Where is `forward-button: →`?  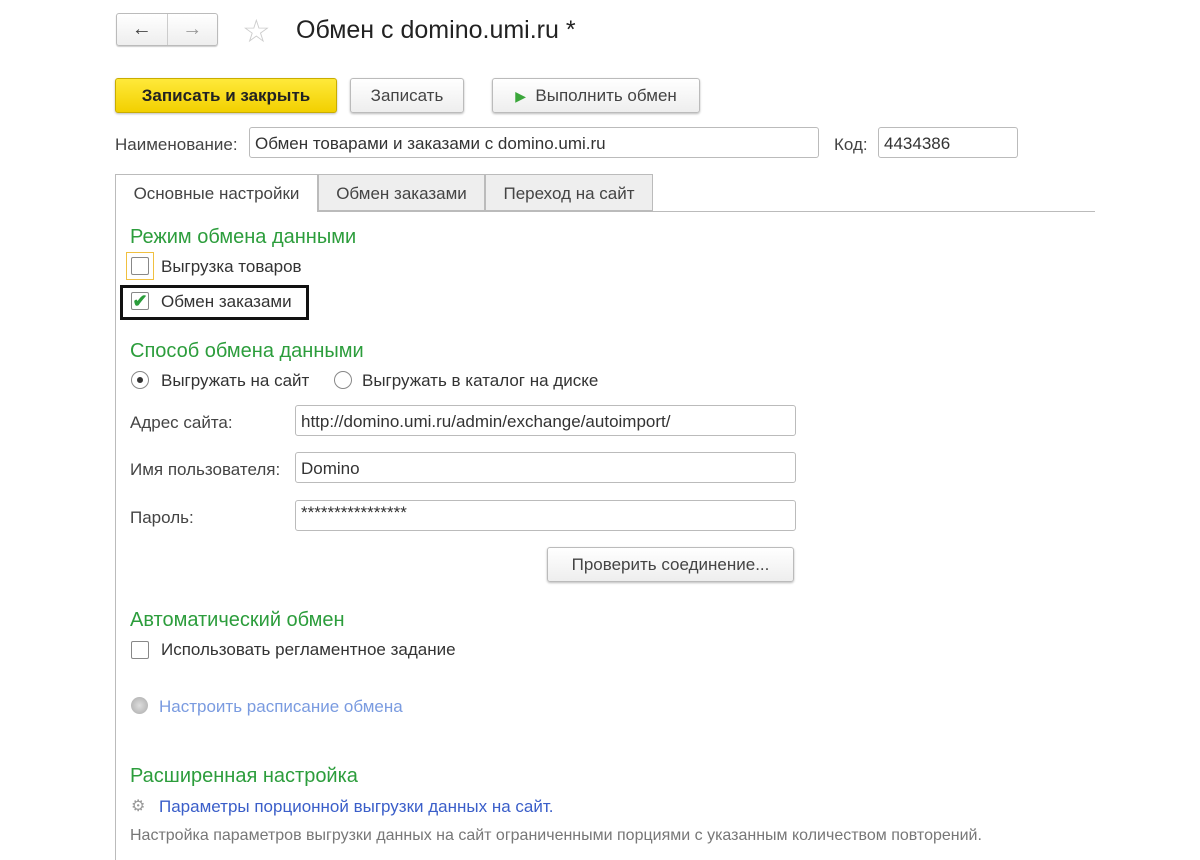 forward-button: → is located at coordinates (192, 29).